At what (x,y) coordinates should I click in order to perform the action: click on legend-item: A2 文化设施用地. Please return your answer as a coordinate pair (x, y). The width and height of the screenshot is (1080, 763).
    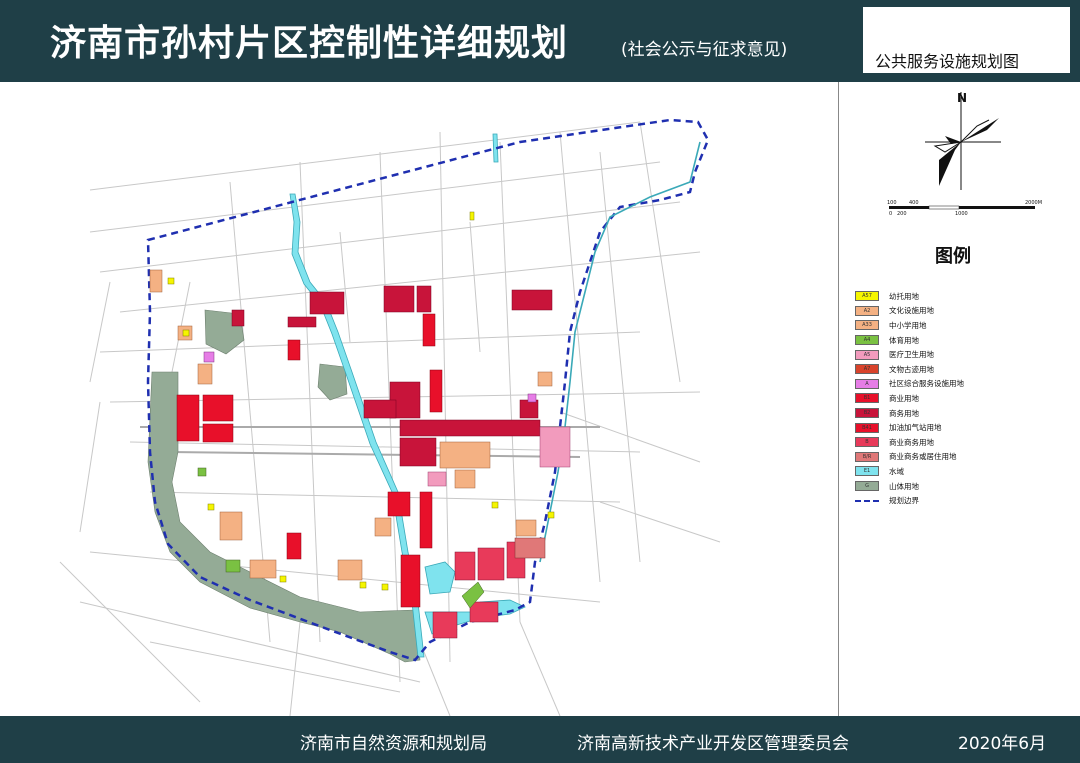
    Looking at the image, I should click on (909, 311).